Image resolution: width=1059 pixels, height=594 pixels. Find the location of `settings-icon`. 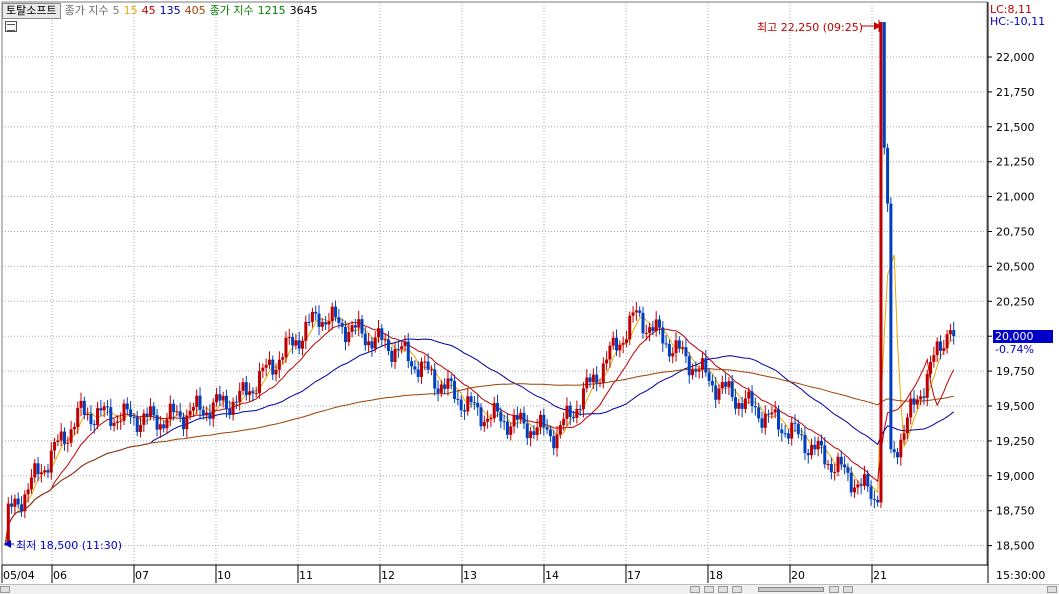

settings-icon is located at coordinates (11, 26).